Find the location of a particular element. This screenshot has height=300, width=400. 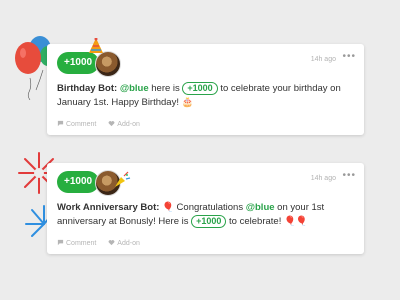

message-text: Congratulations is located at coordinates (209, 207).